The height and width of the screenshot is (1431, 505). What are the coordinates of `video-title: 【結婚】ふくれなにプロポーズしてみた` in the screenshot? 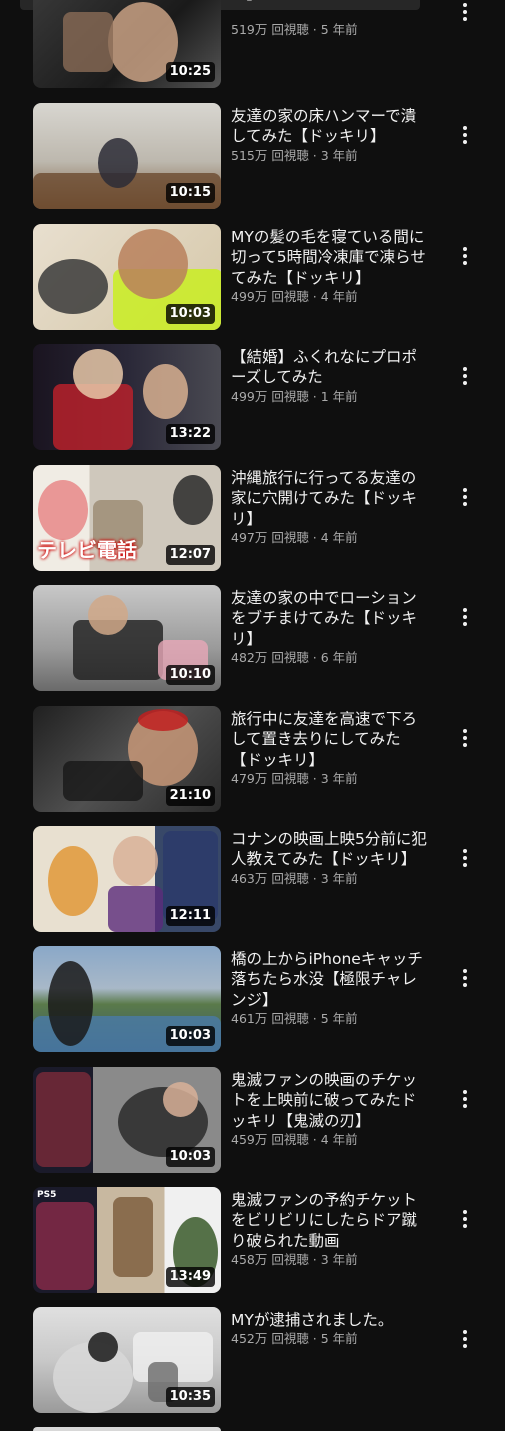 It's located at (331, 367).